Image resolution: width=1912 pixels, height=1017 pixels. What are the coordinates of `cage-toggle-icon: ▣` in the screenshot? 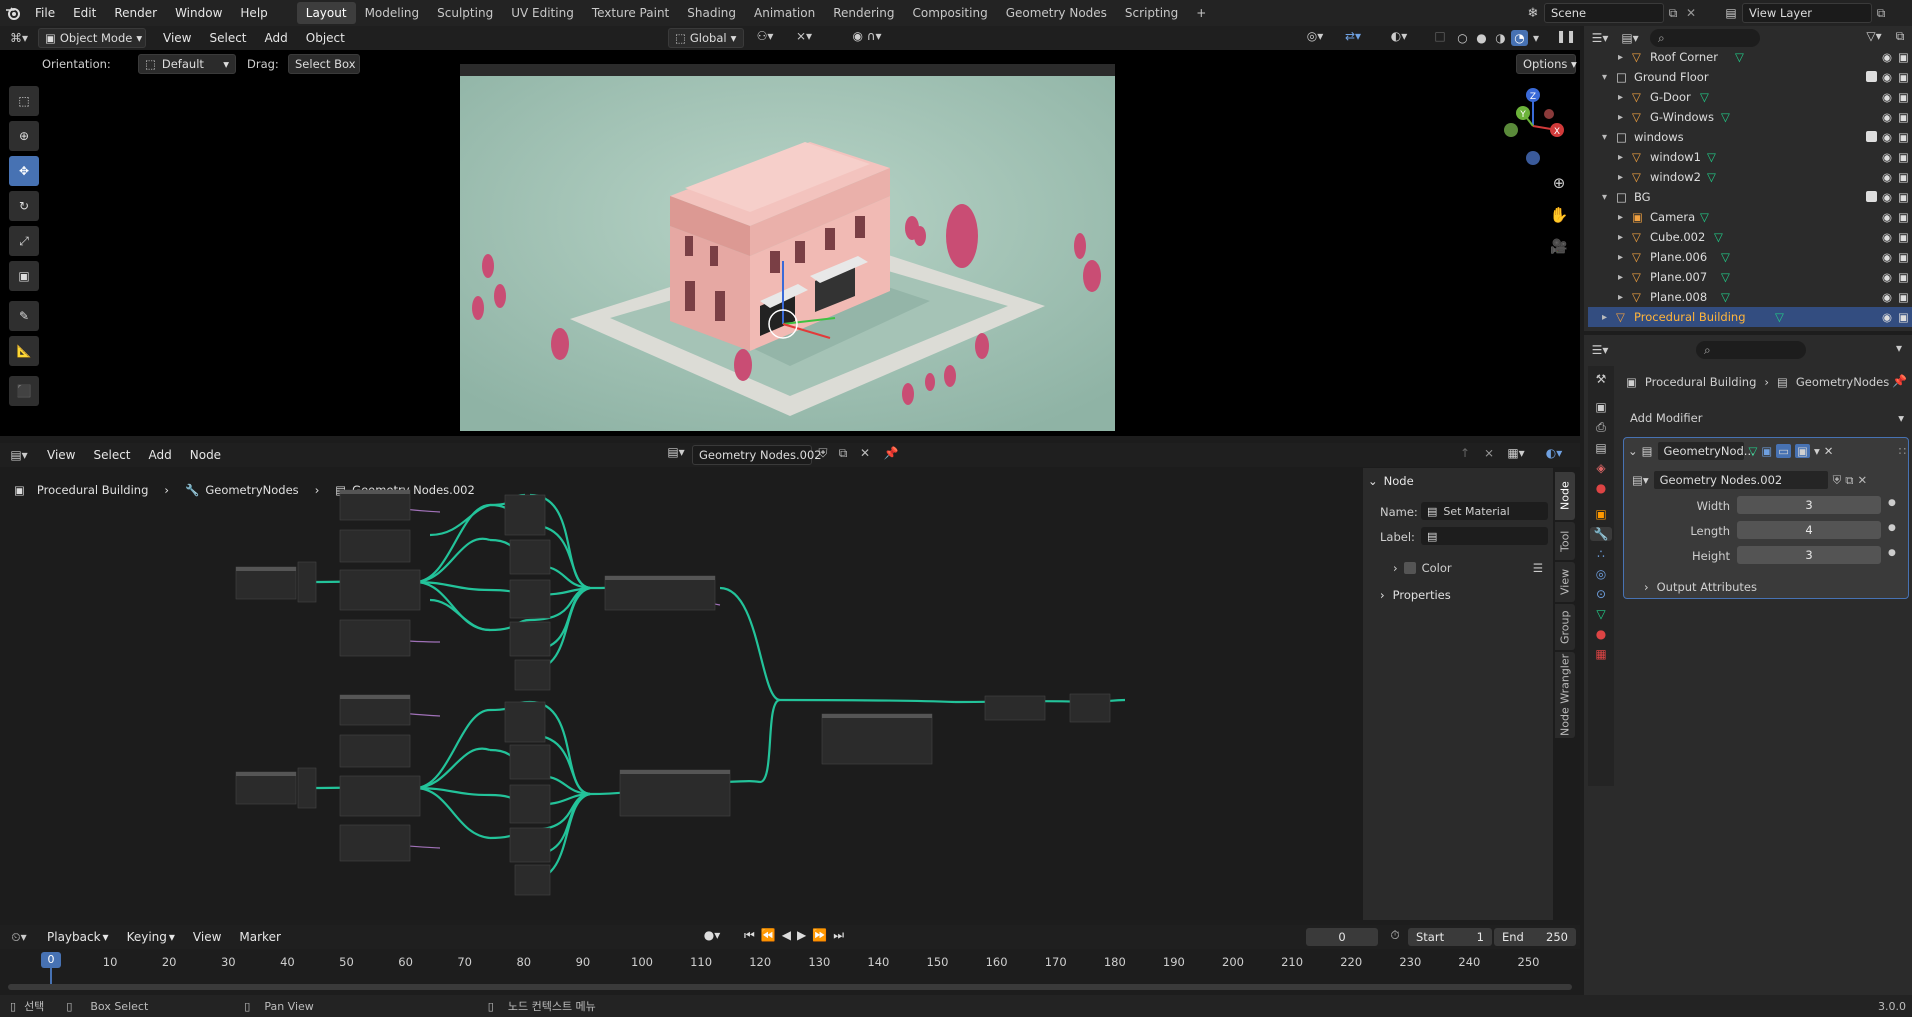 It's located at (1766, 451).